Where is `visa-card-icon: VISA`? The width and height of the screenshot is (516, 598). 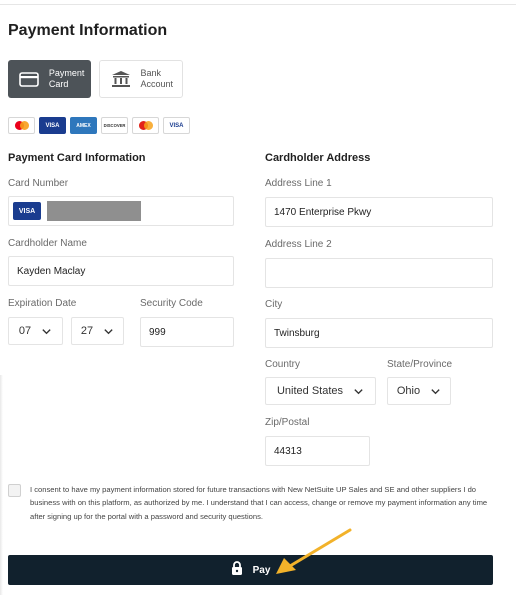 visa-card-icon: VISA is located at coordinates (27, 211).